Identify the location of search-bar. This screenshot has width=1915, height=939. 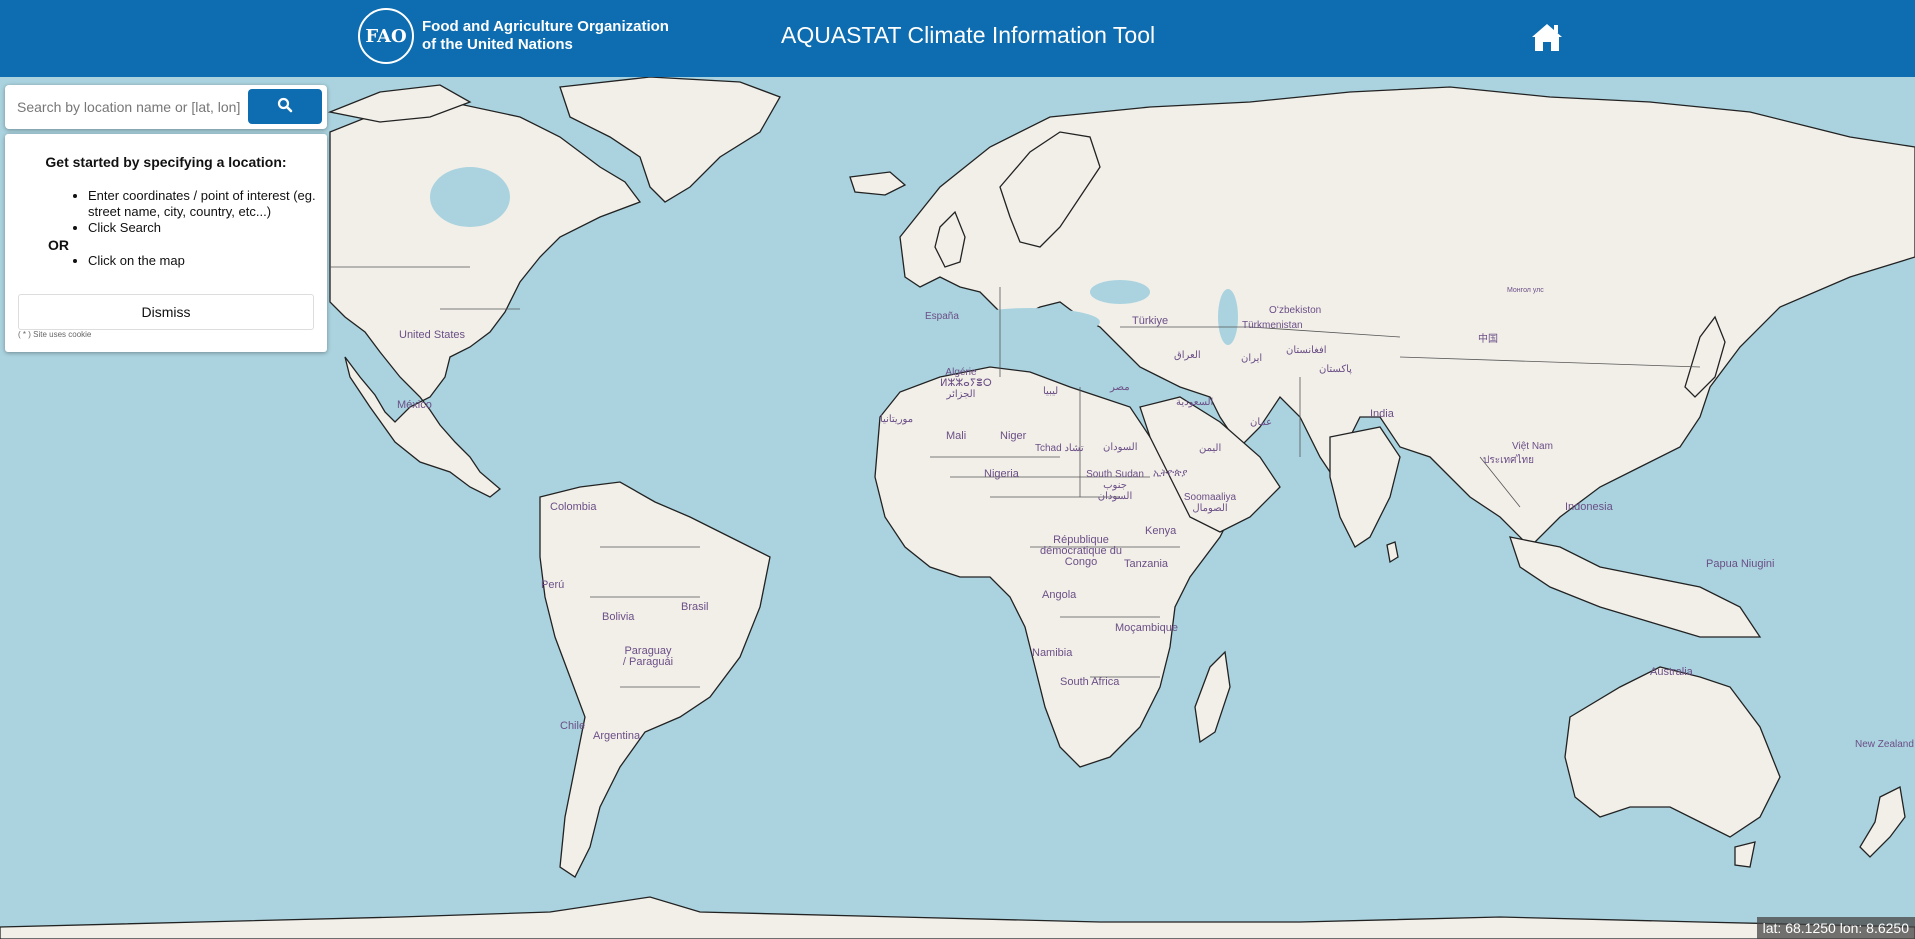
(166, 107).